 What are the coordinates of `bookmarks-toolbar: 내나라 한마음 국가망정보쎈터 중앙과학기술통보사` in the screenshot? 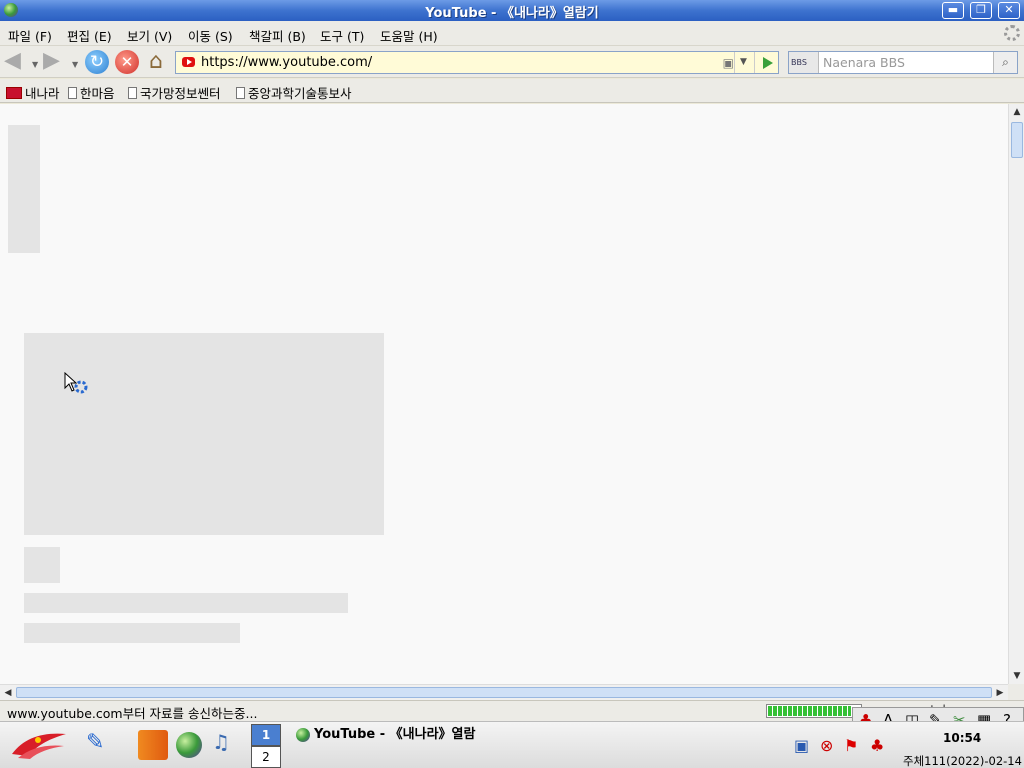 It's located at (512, 91).